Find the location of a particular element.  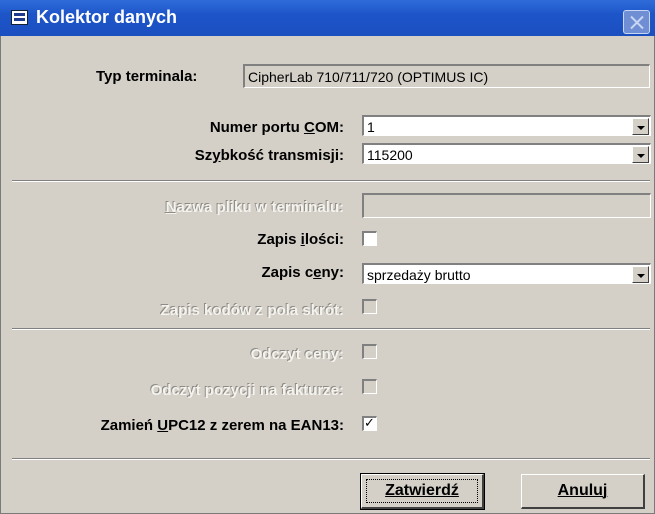

upc-label-part: Zamień is located at coordinates (129, 425).